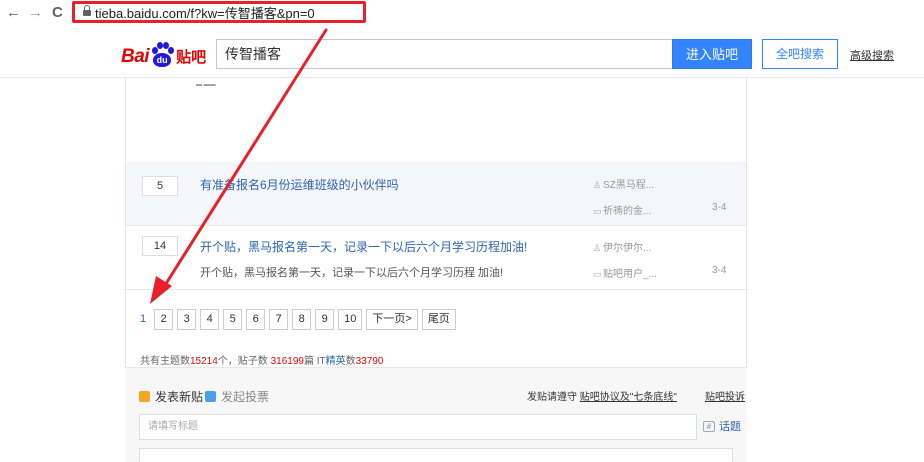  I want to click on reload-icon: C, so click(57, 13).